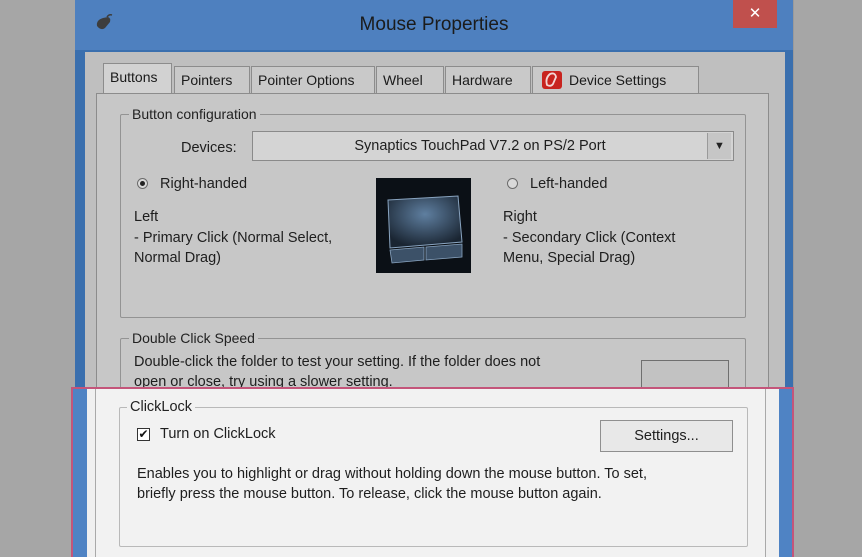 This screenshot has height=557, width=862. Describe the element at coordinates (80, 473) in the screenshot. I see `window-edge-left` at that location.